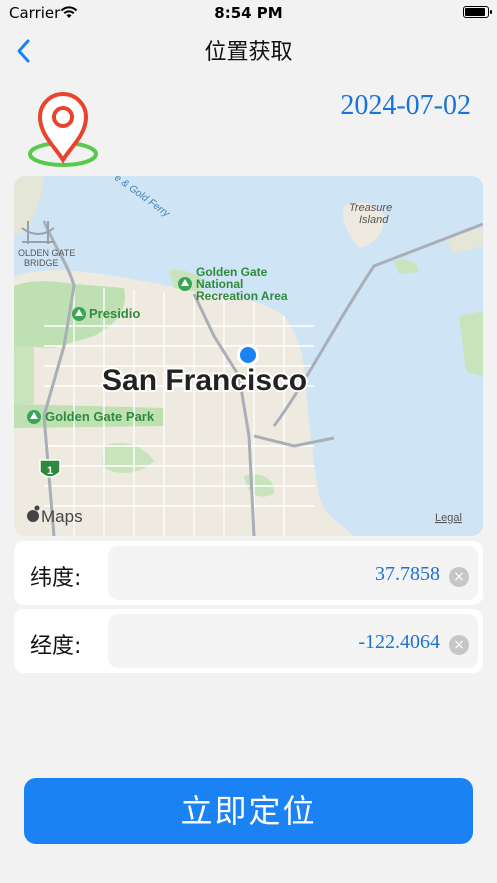  What do you see at coordinates (46, 253) in the screenshot?
I see `map-label-bridge-1: OLDEN GATE` at bounding box center [46, 253].